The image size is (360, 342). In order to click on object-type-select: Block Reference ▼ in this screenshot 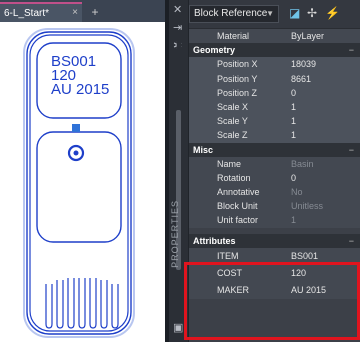, I will do `click(234, 14)`.